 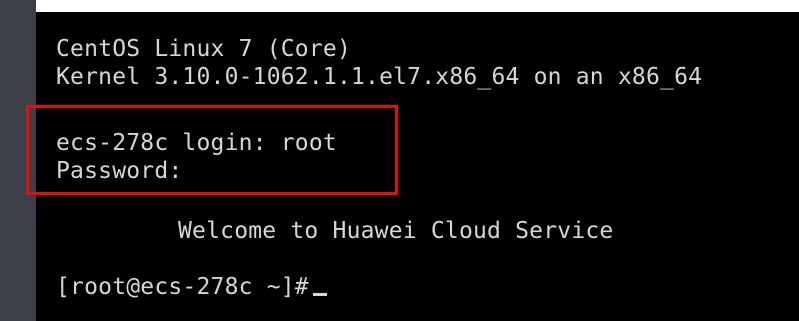 What do you see at coordinates (196, 143) in the screenshot?
I see `login-line: ecs-278c login: root` at bounding box center [196, 143].